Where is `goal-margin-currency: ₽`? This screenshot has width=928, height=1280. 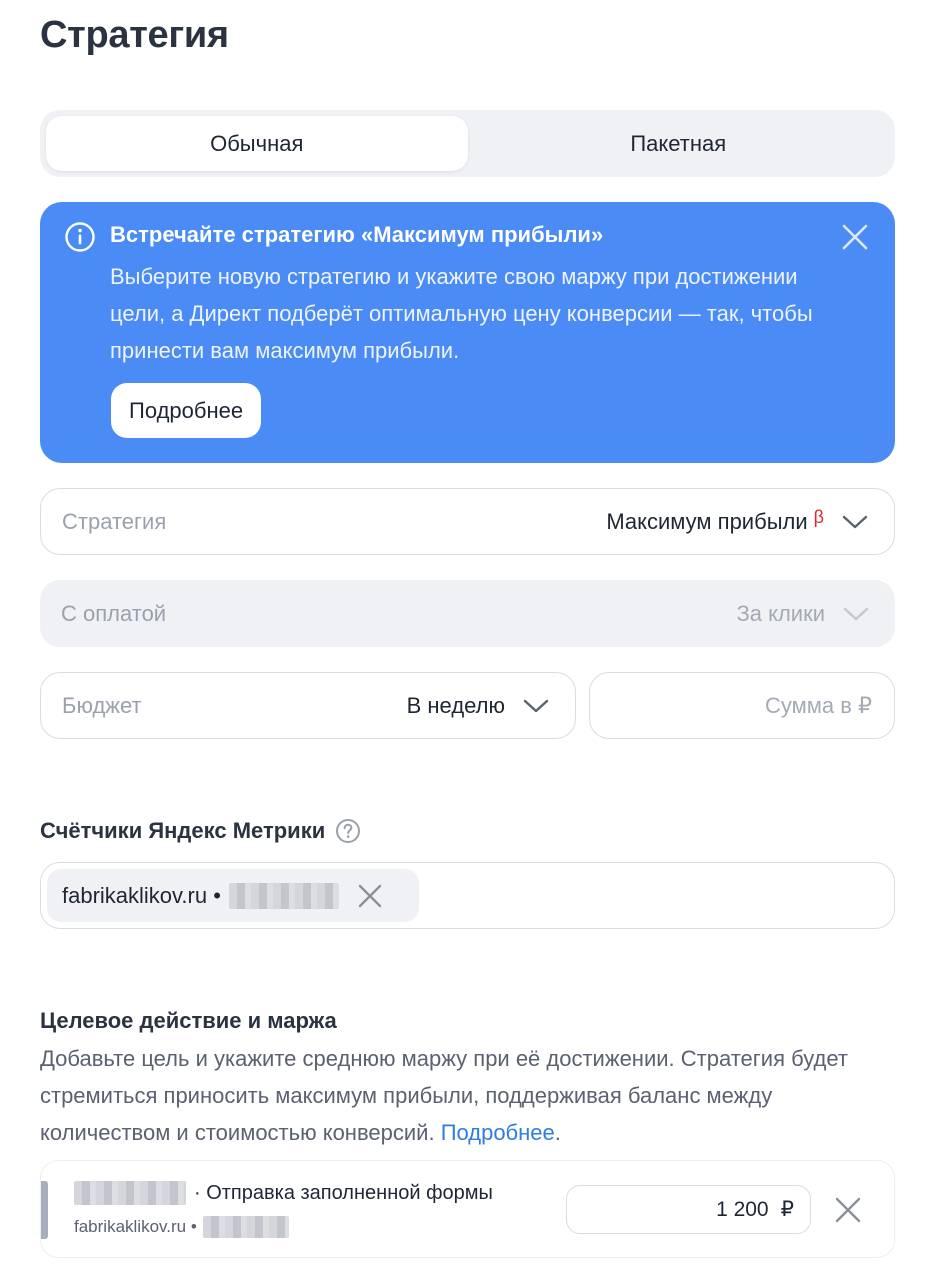
goal-margin-currency: ₽ is located at coordinates (787, 1209).